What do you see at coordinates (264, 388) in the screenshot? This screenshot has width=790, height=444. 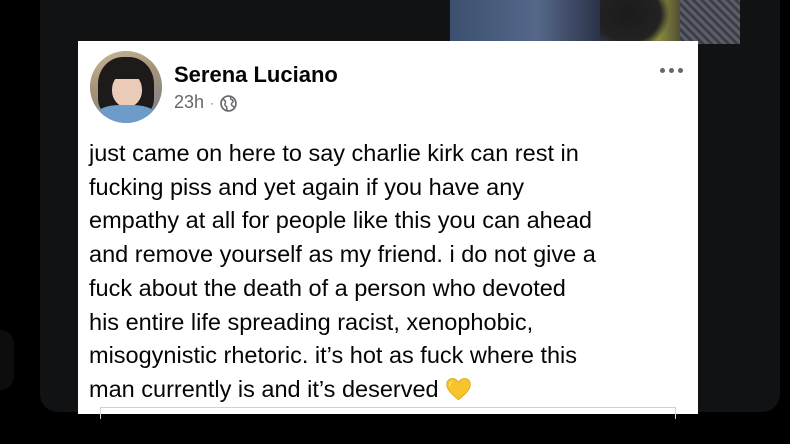 I see `post-text-line: man currently is and it’s deserved` at bounding box center [264, 388].